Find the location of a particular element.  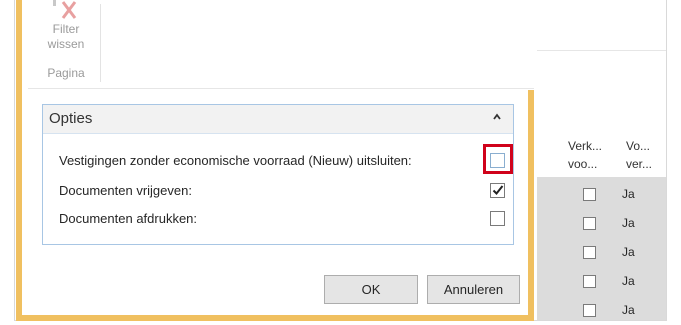

options-panel-header: Opties is located at coordinates (278, 119).